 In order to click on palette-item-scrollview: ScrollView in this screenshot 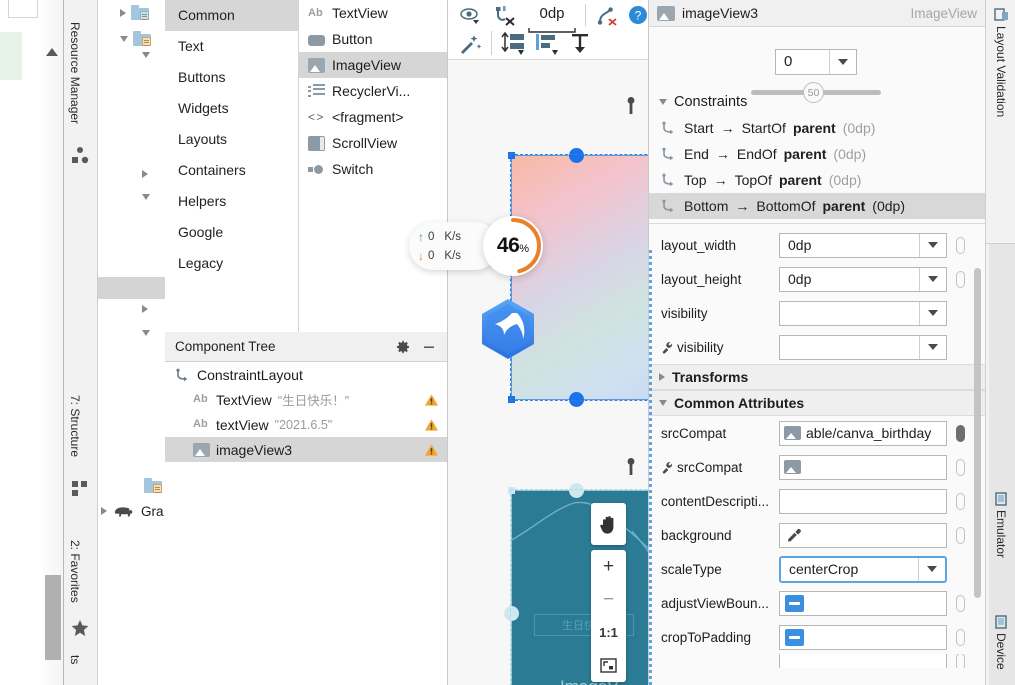, I will do `click(373, 143)`.